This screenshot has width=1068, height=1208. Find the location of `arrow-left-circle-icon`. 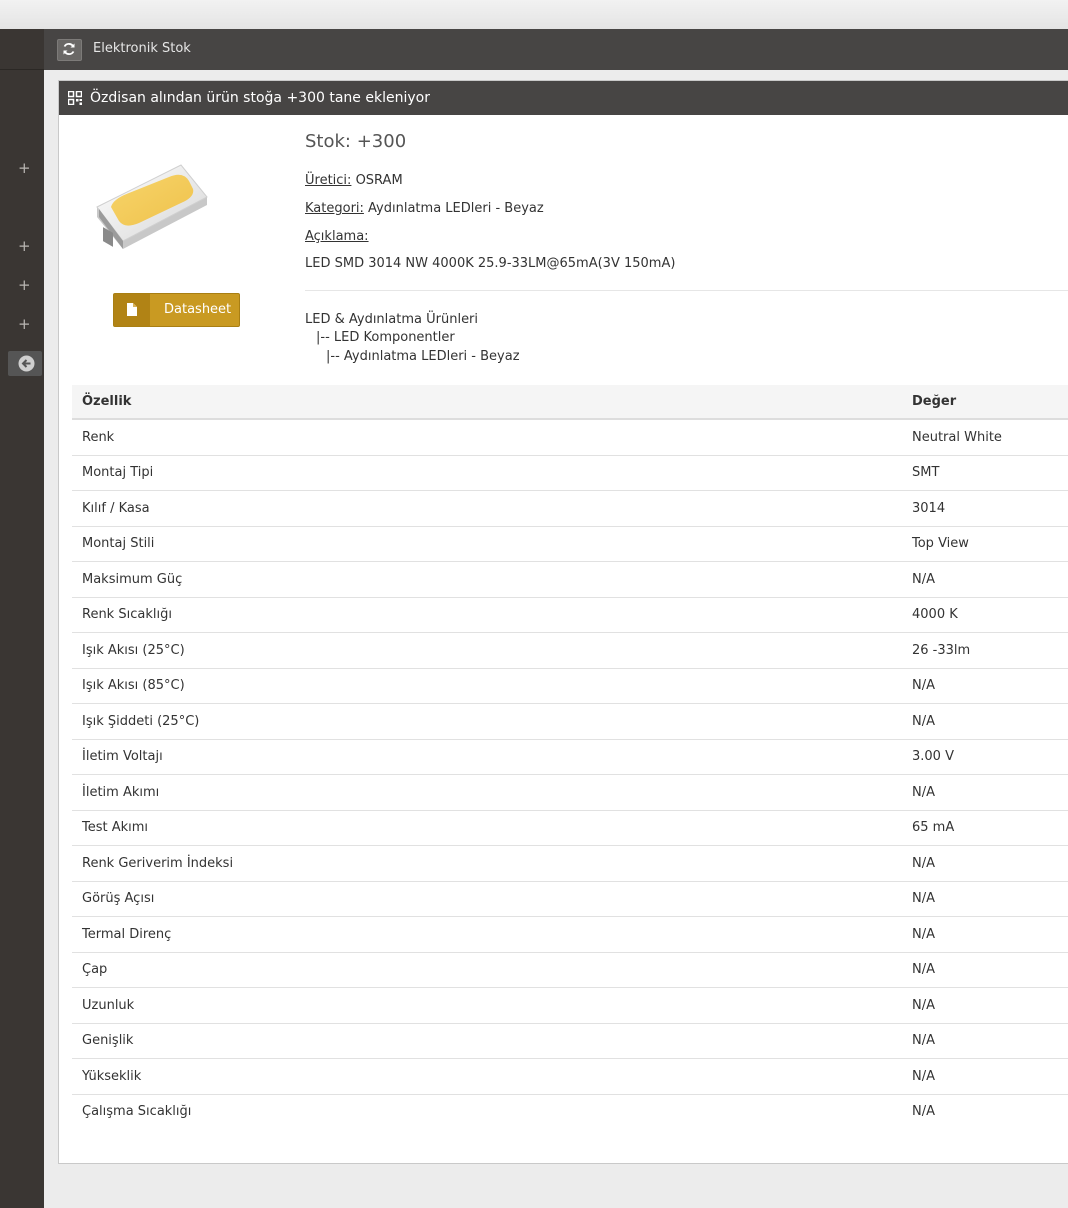

arrow-left-circle-icon is located at coordinates (26, 363).